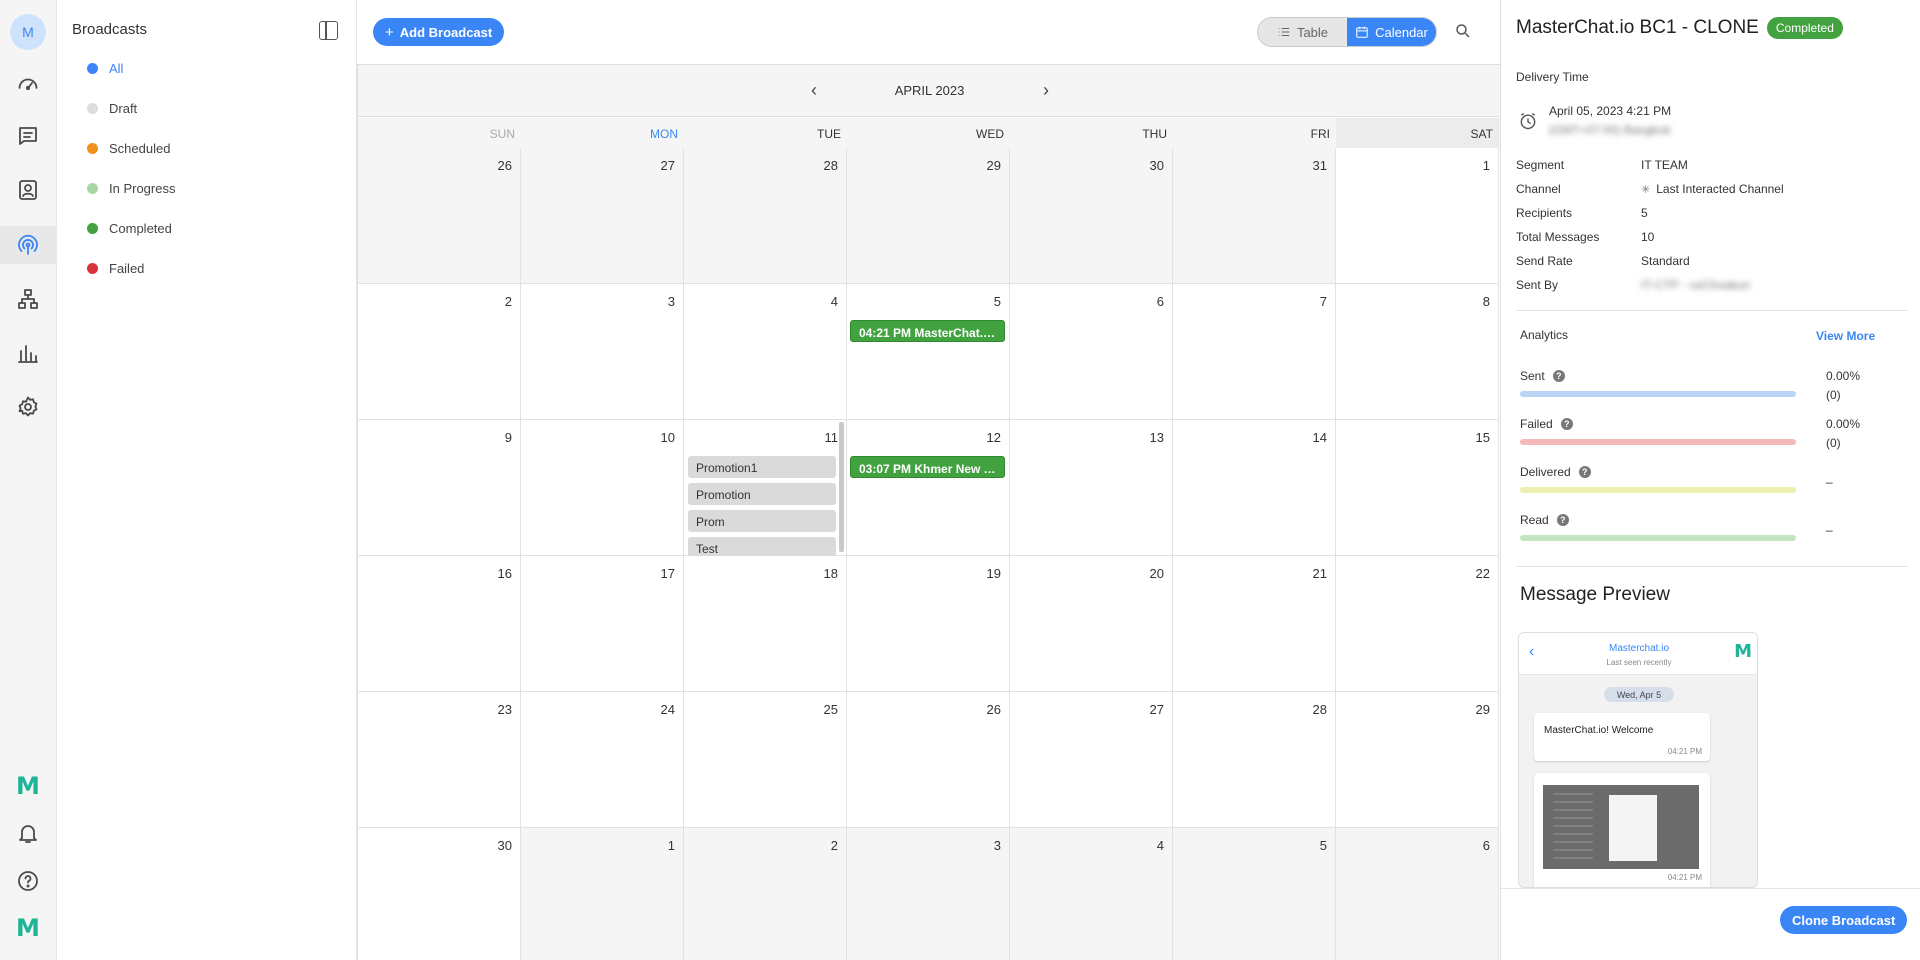  Describe the element at coordinates (1833, 443) in the screenshot. I see `metric-count: (0)` at that location.